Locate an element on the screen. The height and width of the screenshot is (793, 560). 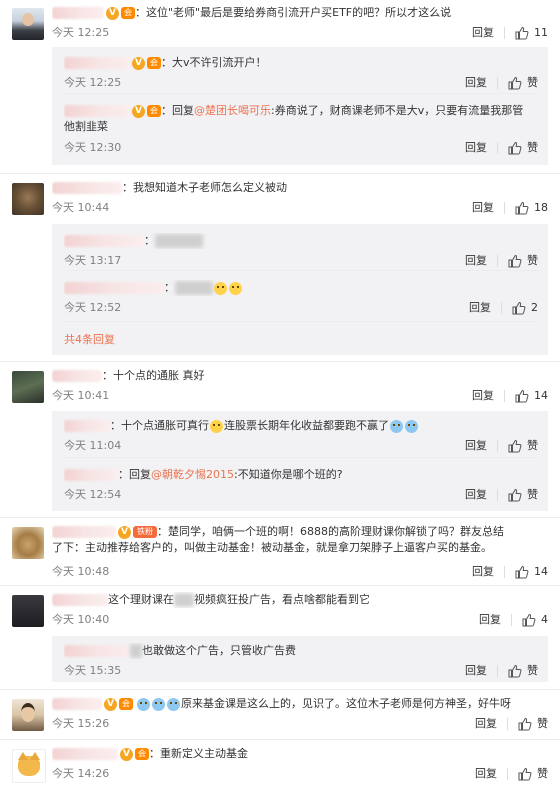
like-button: 2 is located at coordinates (525, 308).